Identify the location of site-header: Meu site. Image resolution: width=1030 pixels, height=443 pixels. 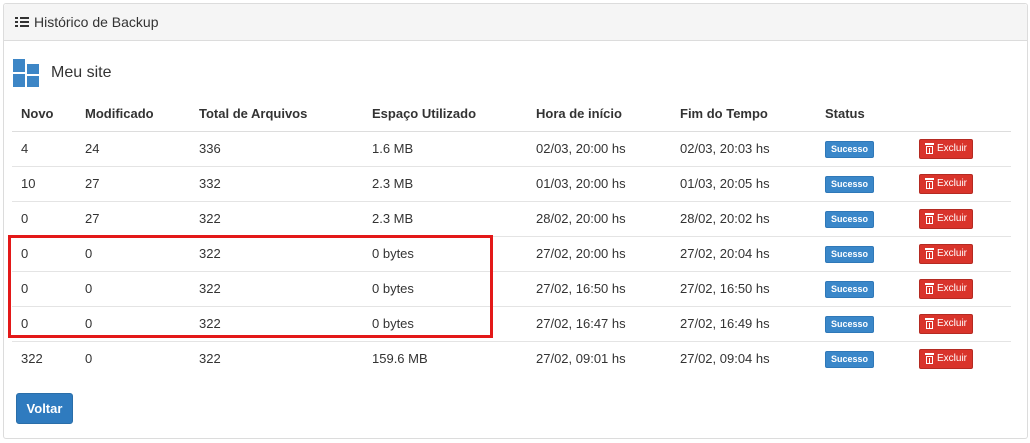
(62, 73).